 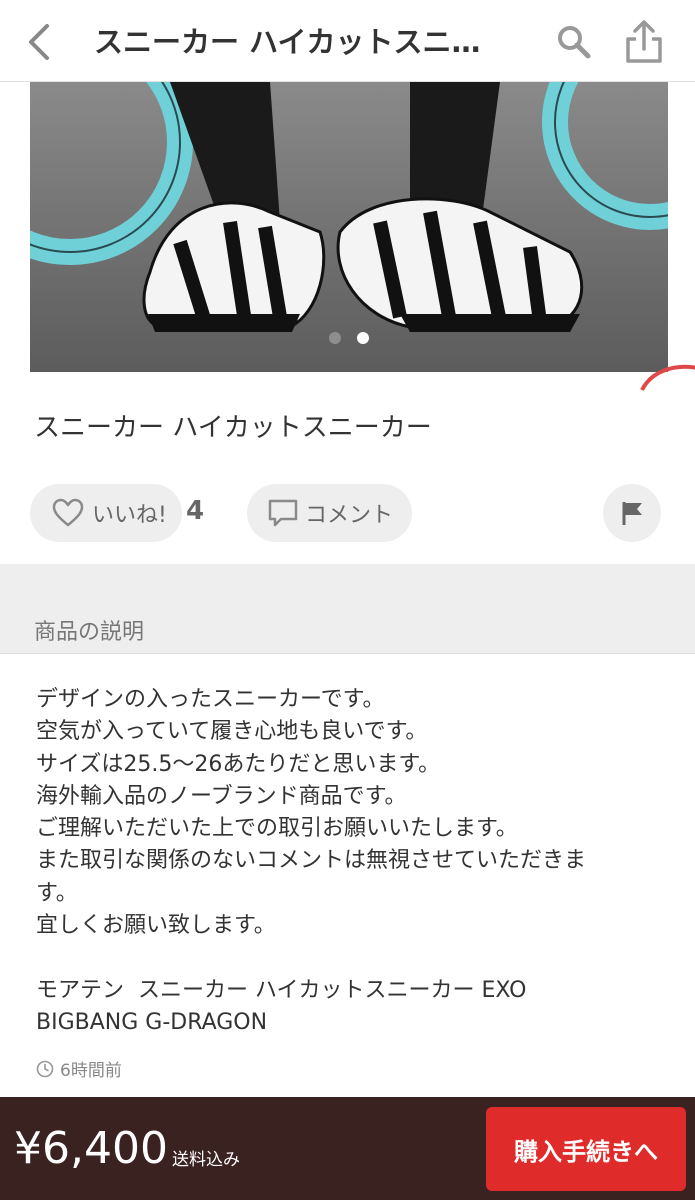 I want to click on timestamp-text: 6時間前, so click(x=91, y=1071).